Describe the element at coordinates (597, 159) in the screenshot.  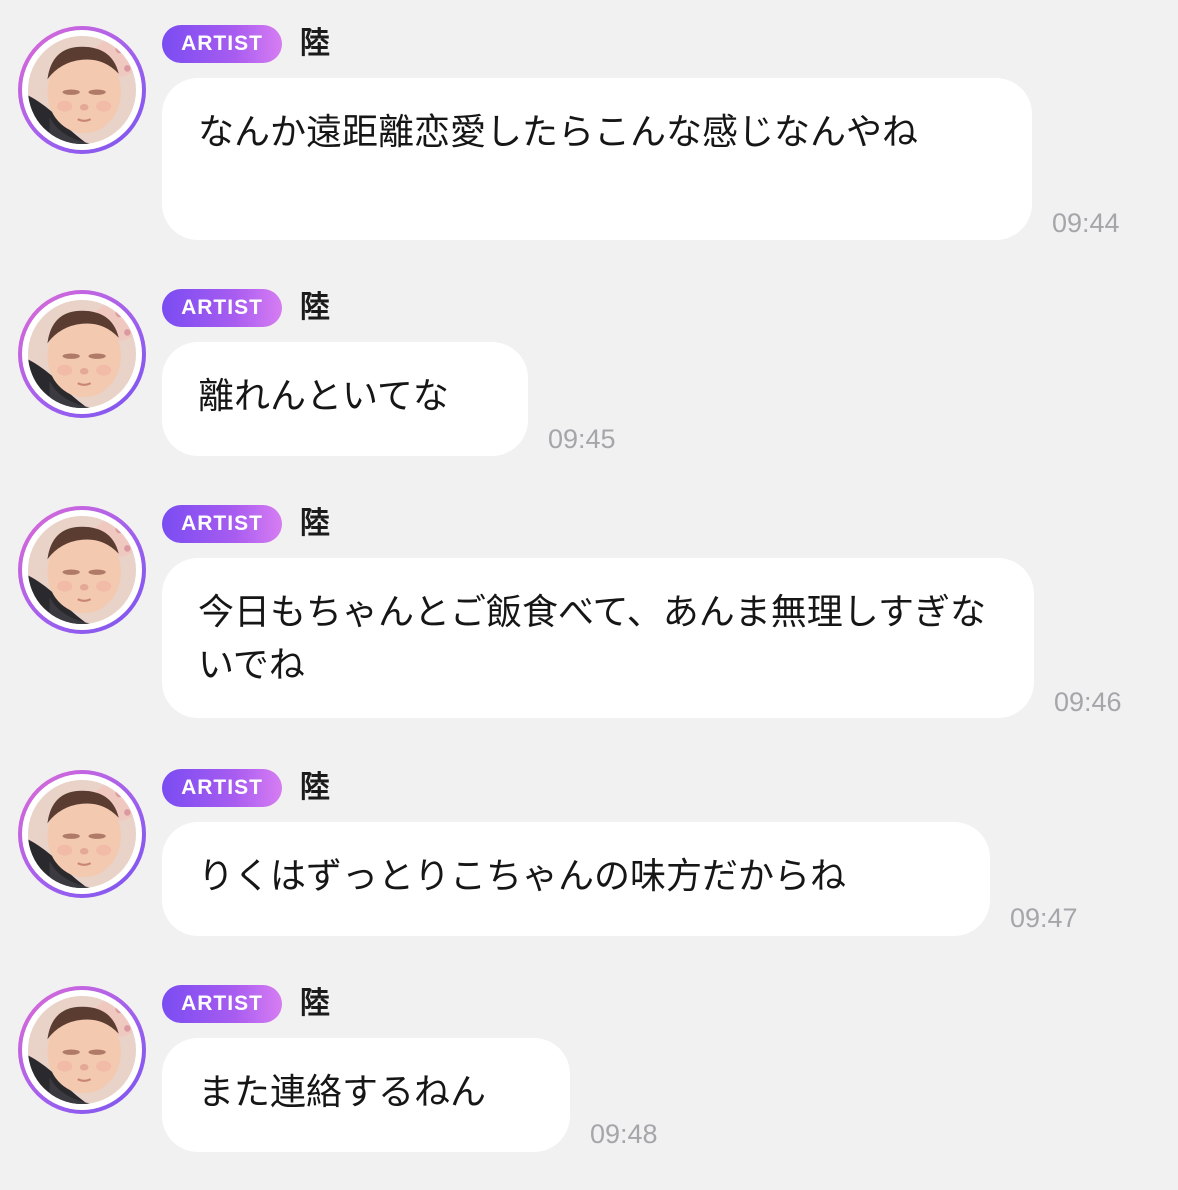
I see `message-bubble: なんか遠距離恋愛したらこんな感じなんやね` at that location.